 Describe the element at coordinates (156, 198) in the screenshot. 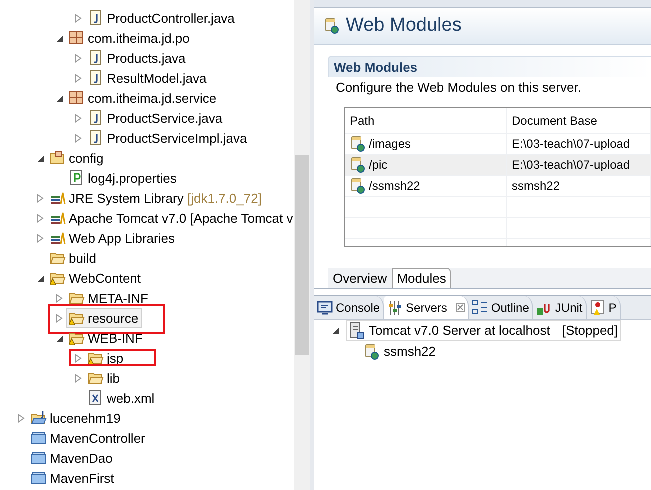

I see `tree-item: JRE System Library [jdk1.7.0_72]` at that location.